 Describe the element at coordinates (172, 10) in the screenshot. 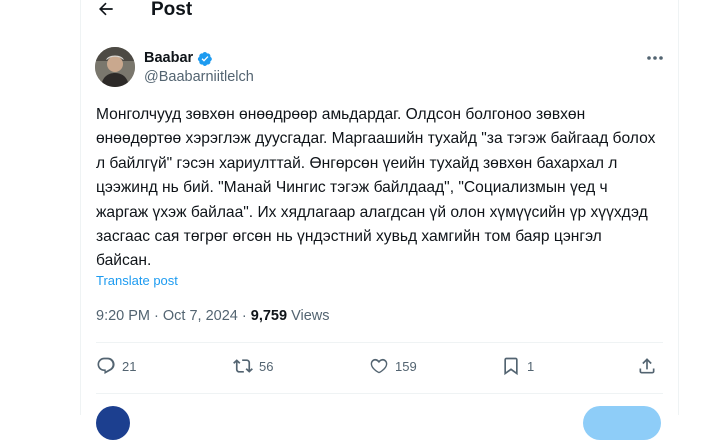

I see `page-title: Post` at that location.